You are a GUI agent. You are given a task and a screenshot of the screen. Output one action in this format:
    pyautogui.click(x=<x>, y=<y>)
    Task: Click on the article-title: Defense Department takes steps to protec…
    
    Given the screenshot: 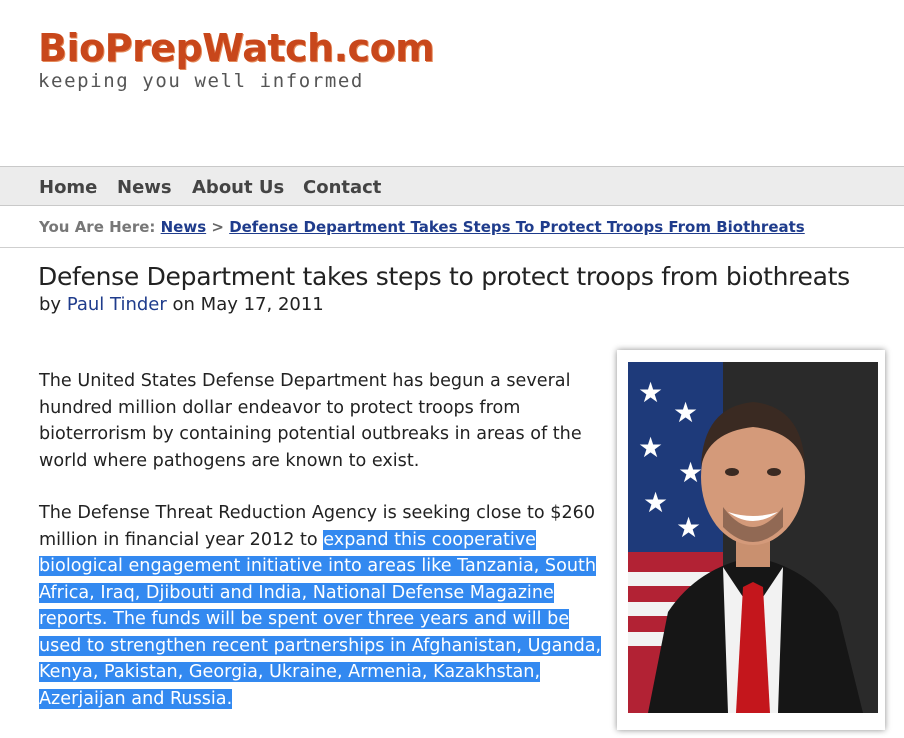 What is the action you would take?
    pyautogui.click(x=444, y=276)
    